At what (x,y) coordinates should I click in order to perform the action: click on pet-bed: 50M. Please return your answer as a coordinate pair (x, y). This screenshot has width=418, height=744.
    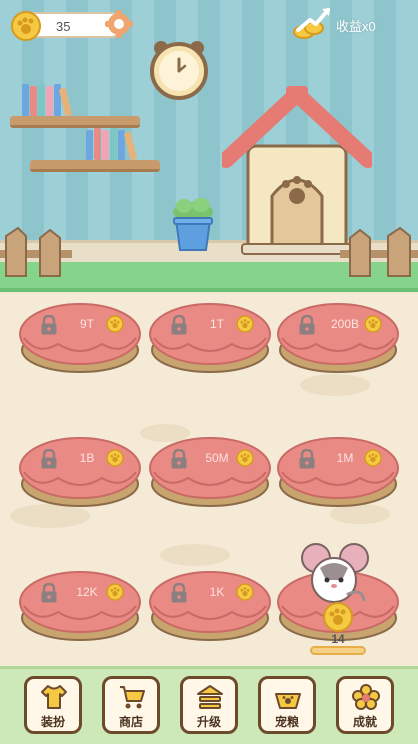
    Looking at the image, I should click on (210, 471).